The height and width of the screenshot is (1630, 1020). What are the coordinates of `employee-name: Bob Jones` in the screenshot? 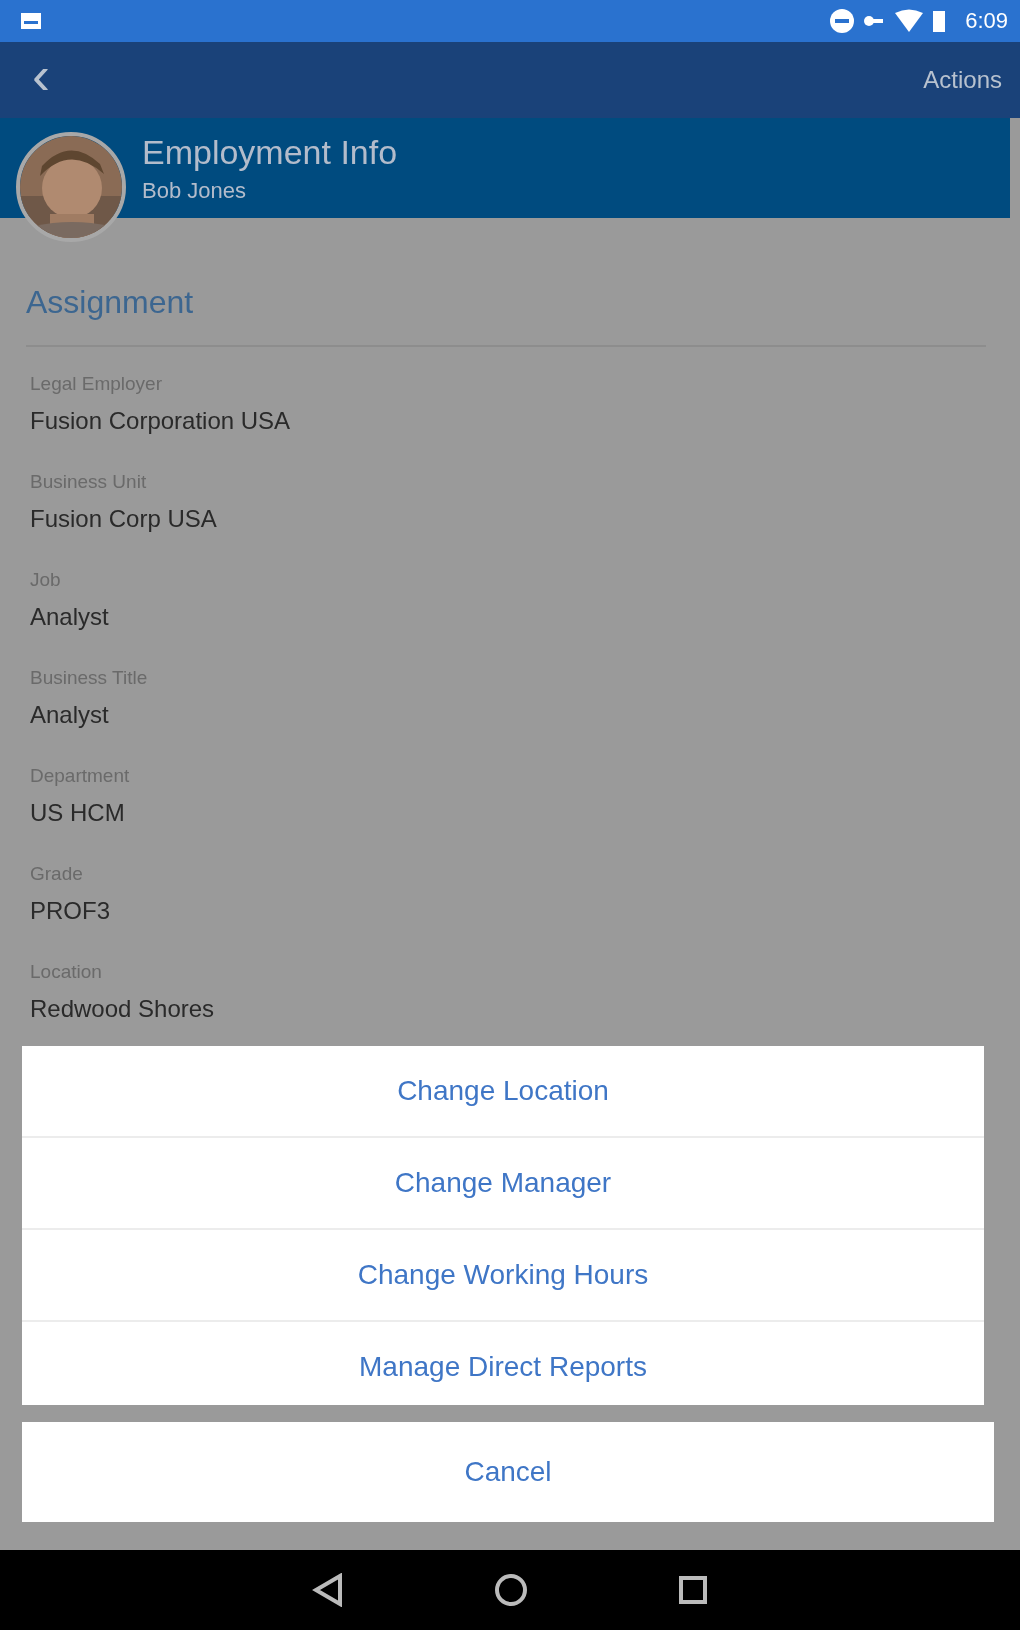 It's located at (194, 190).